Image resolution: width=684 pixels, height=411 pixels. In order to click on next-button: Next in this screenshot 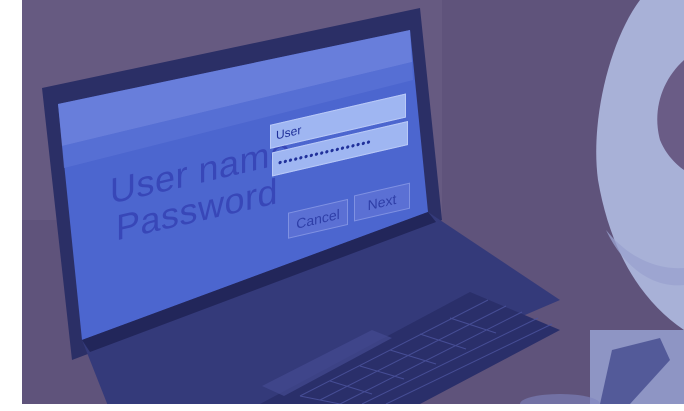, I will do `click(382, 202)`.